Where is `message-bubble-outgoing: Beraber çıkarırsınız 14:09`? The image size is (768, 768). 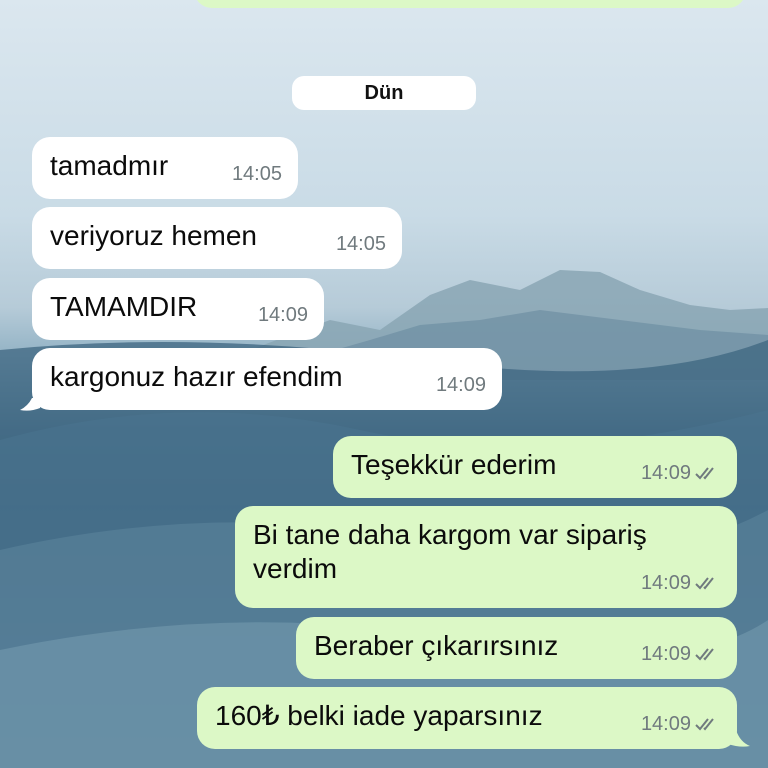 message-bubble-outgoing: Beraber çıkarırsınız 14:09 is located at coordinates (516, 648).